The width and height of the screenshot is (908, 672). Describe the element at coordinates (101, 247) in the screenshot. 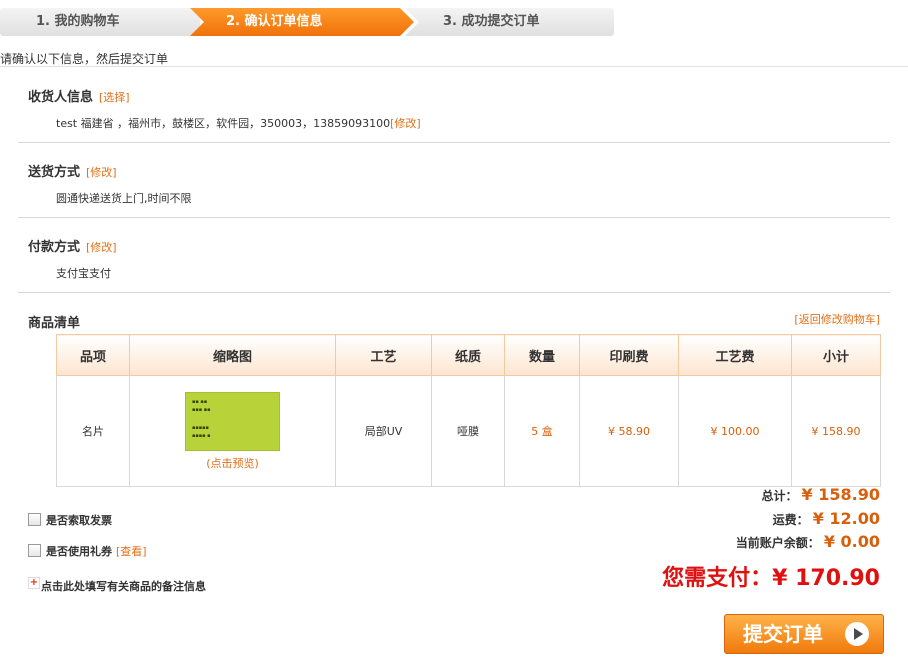

I see `payment-modify-link: [修改]` at that location.